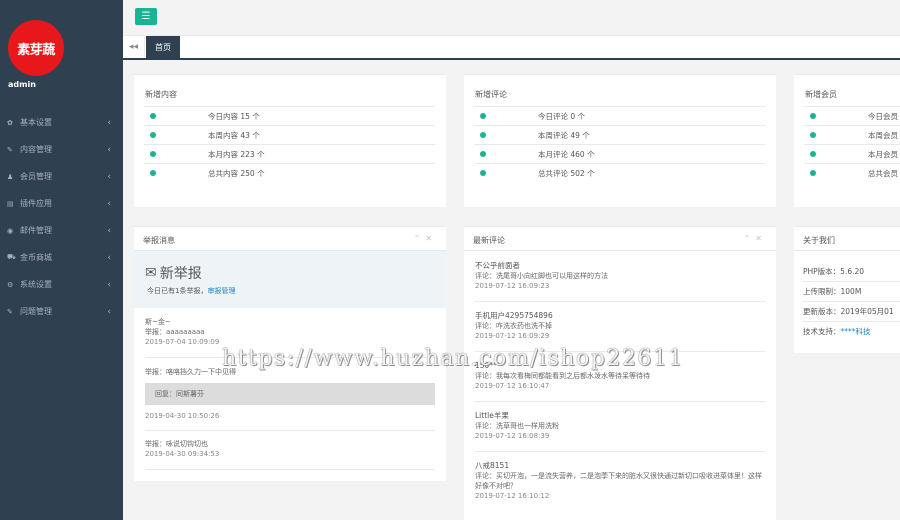  What do you see at coordinates (513, 326) in the screenshot?
I see `comment-text: 评论：咋洗衣药也洗不掉` at bounding box center [513, 326].